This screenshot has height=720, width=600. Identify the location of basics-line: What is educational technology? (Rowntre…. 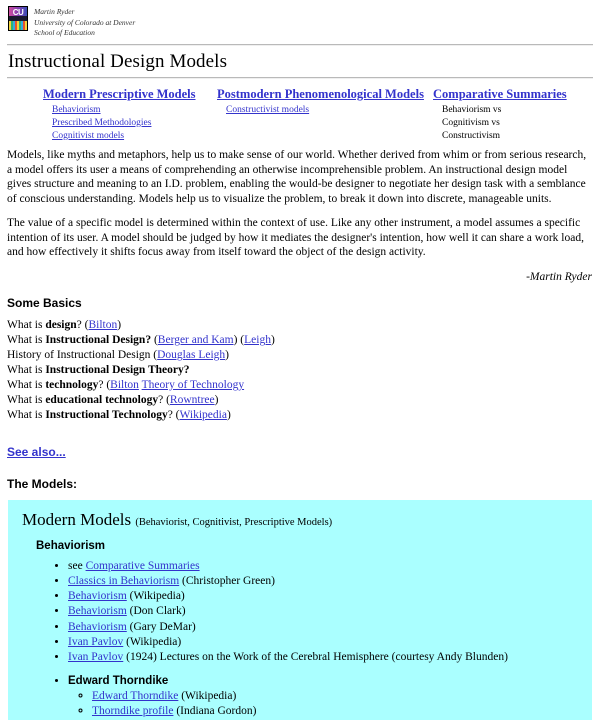
(300, 400).